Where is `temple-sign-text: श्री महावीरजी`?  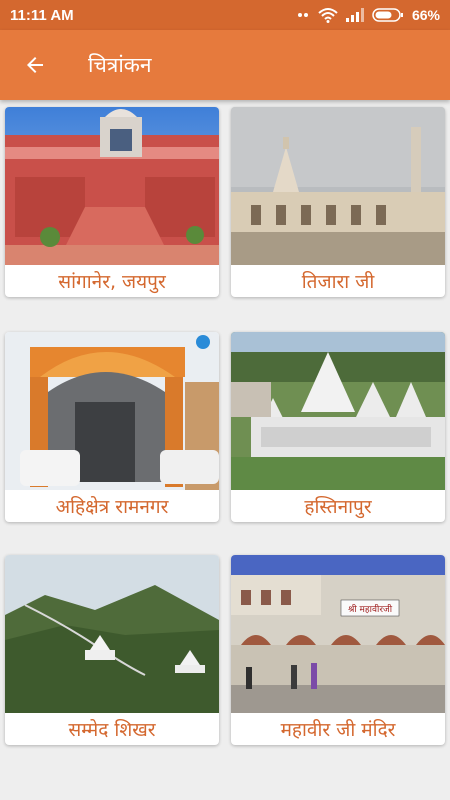
temple-sign-text: श्री महावीरजी is located at coordinates (370, 609).